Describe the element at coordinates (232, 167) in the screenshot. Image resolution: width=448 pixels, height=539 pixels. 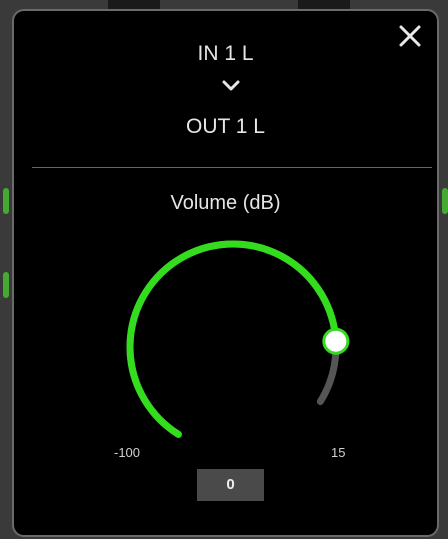
I see `divider` at that location.